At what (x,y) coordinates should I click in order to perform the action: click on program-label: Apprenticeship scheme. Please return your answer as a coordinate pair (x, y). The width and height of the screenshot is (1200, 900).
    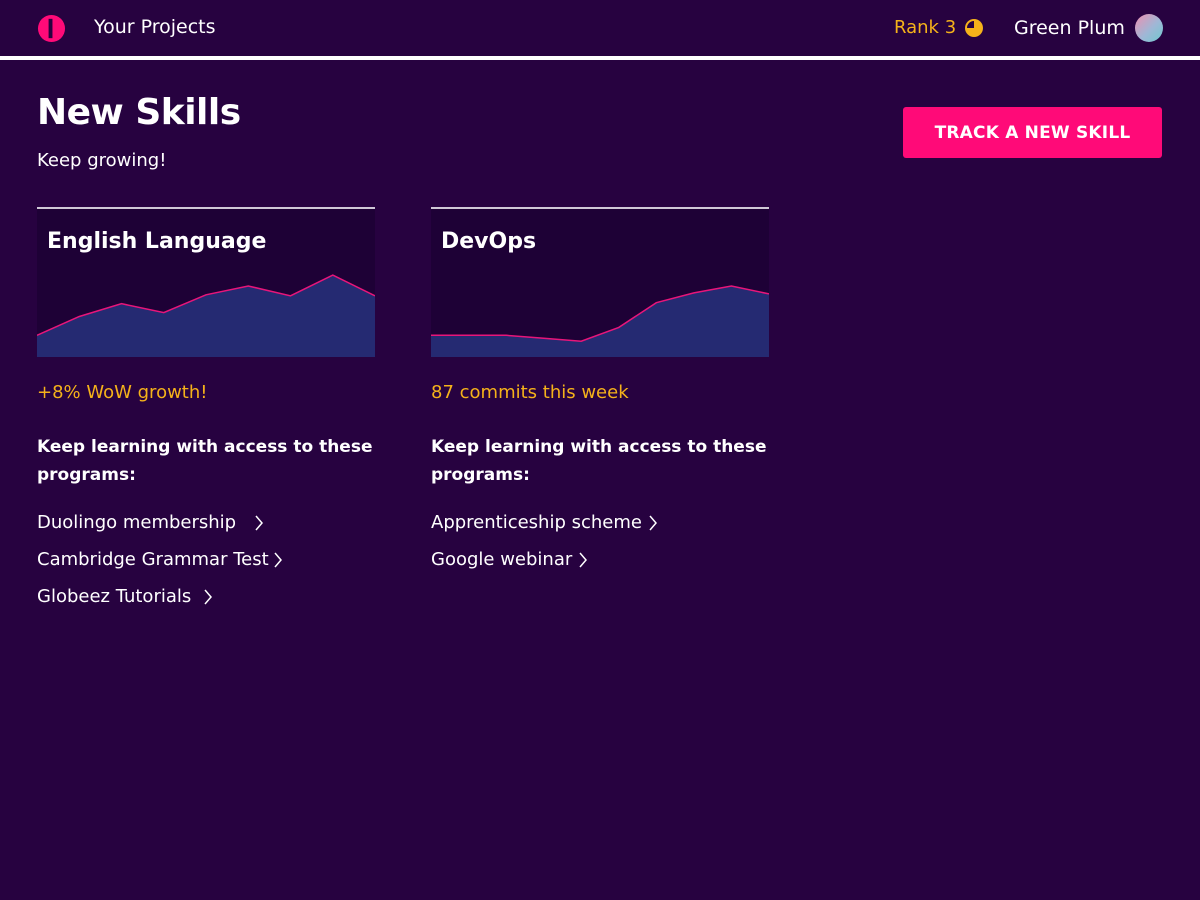
    Looking at the image, I should click on (536, 522).